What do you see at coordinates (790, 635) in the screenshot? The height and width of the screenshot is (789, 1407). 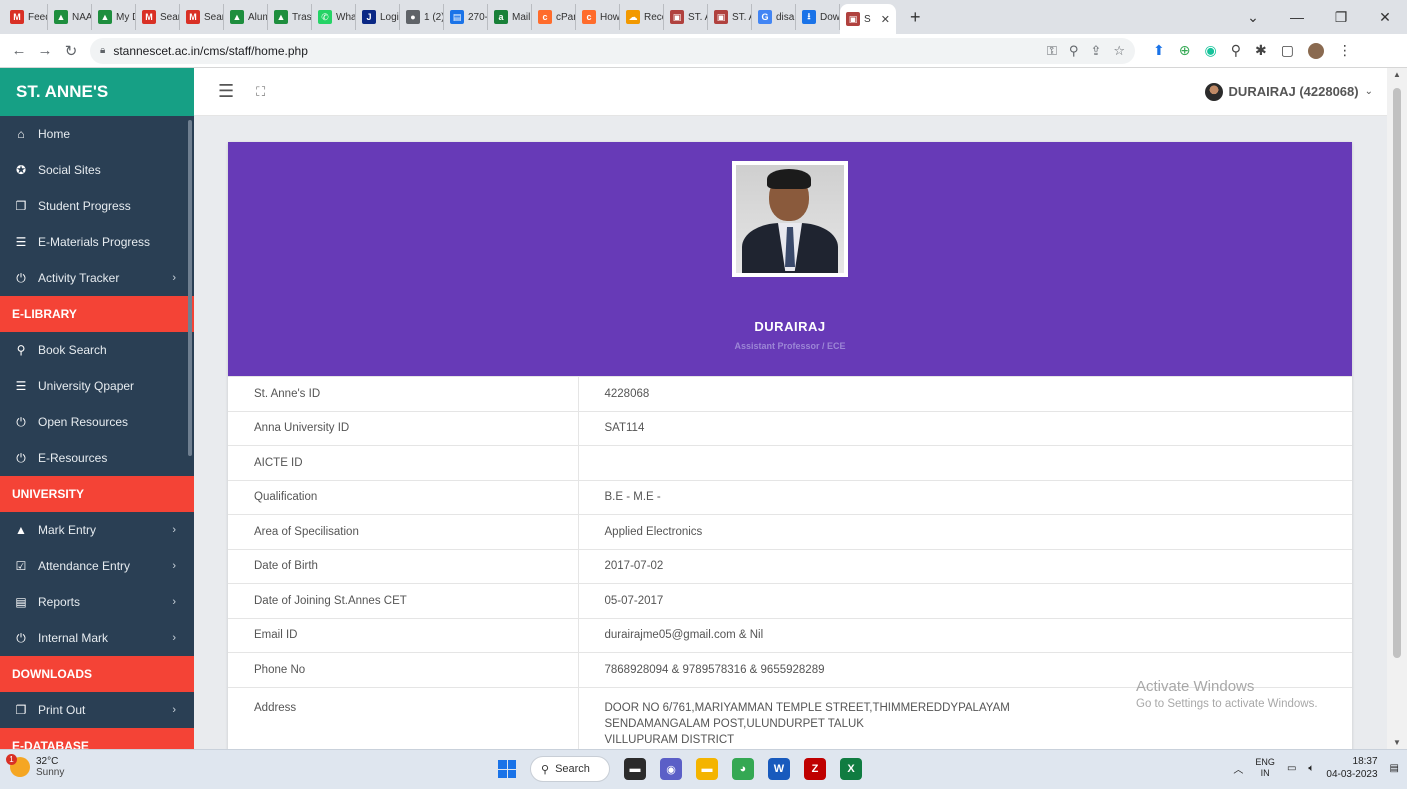 I see `table-row: Email ID durairajme05@gmail.com & Nil` at bounding box center [790, 635].